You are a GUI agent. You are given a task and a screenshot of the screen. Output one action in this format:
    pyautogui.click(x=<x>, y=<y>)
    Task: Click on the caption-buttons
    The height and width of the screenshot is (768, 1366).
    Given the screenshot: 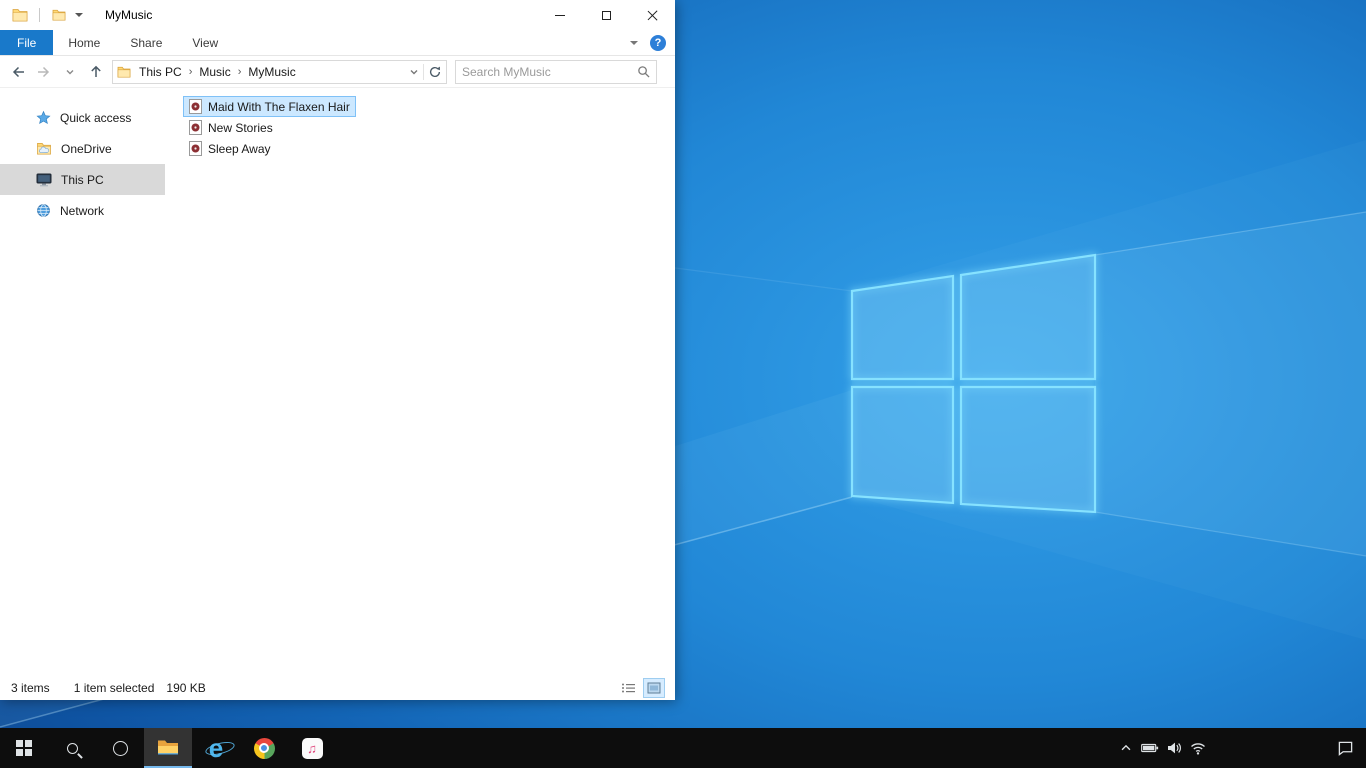 What is the action you would take?
    pyautogui.click(x=606, y=15)
    